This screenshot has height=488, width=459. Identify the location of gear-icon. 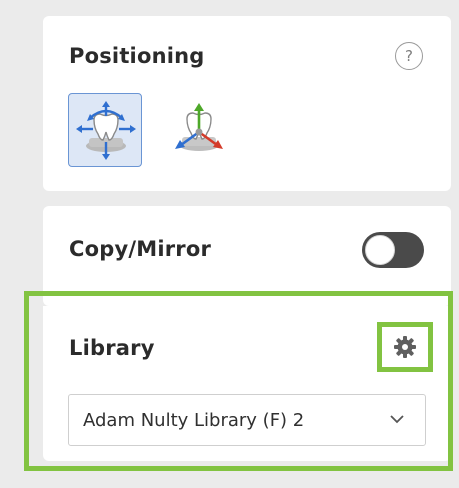
(405, 347).